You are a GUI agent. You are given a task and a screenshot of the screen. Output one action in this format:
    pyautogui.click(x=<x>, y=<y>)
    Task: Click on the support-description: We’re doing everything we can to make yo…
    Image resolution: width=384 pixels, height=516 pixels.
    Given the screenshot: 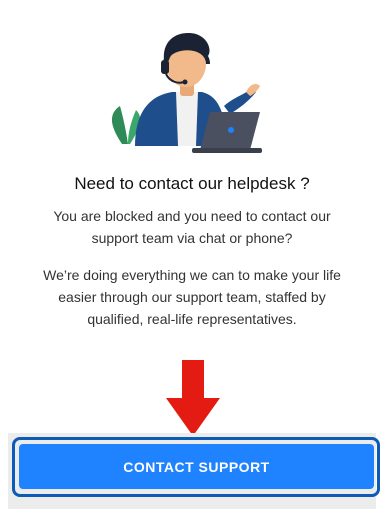 What is the action you would take?
    pyautogui.click(x=192, y=297)
    